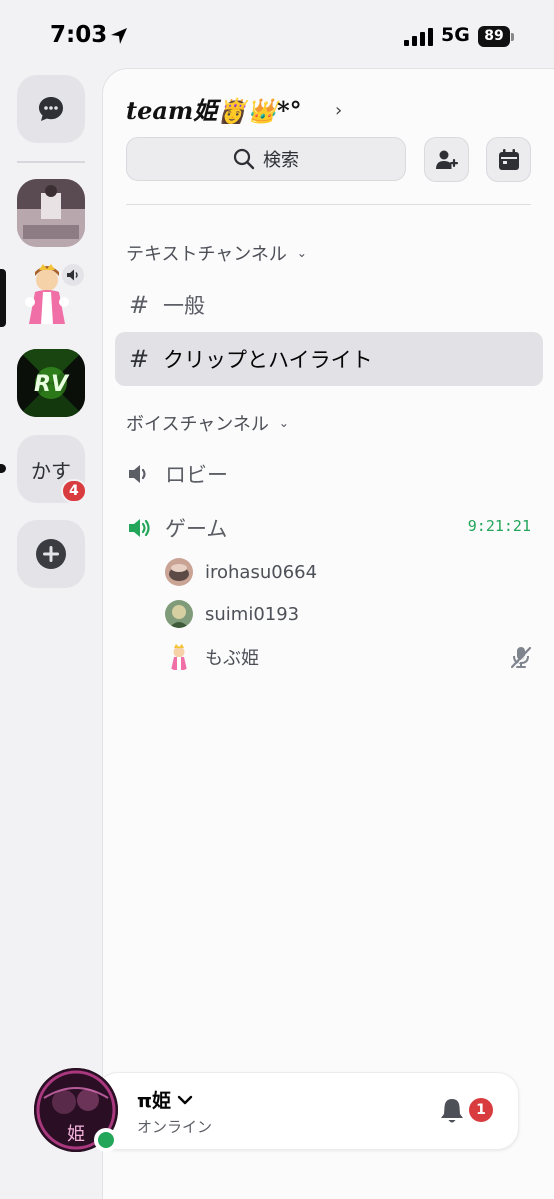  I want to click on status-bar: 7:03 5G 89, so click(277, 33).